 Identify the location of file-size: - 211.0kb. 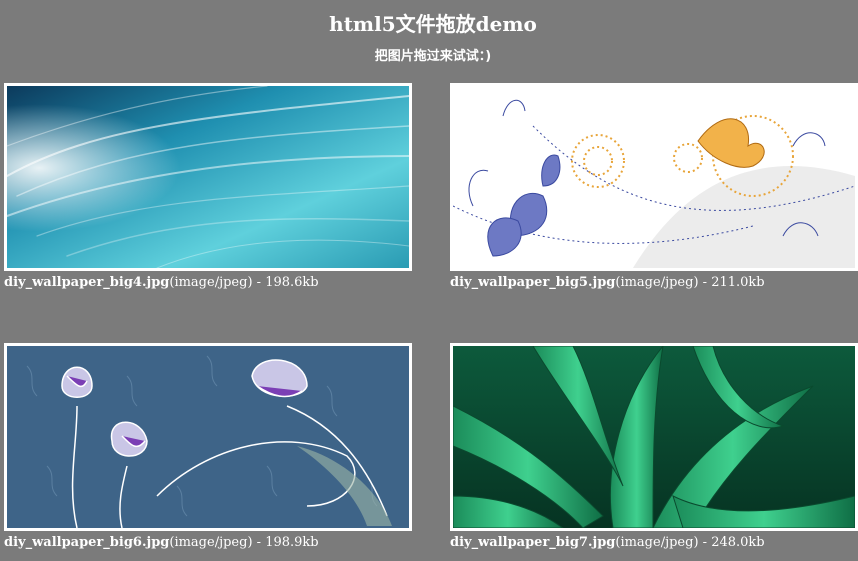
(731, 282).